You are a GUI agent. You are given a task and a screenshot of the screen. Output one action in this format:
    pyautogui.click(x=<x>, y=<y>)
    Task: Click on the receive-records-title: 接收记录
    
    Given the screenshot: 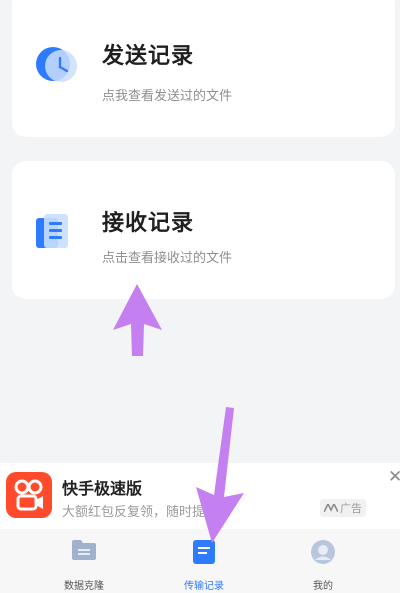 What is the action you would take?
    pyautogui.click(x=148, y=223)
    